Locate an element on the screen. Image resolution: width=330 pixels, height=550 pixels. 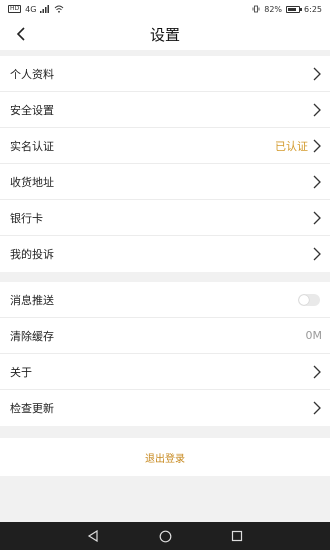
square-recent-icon is located at coordinates (237, 536).